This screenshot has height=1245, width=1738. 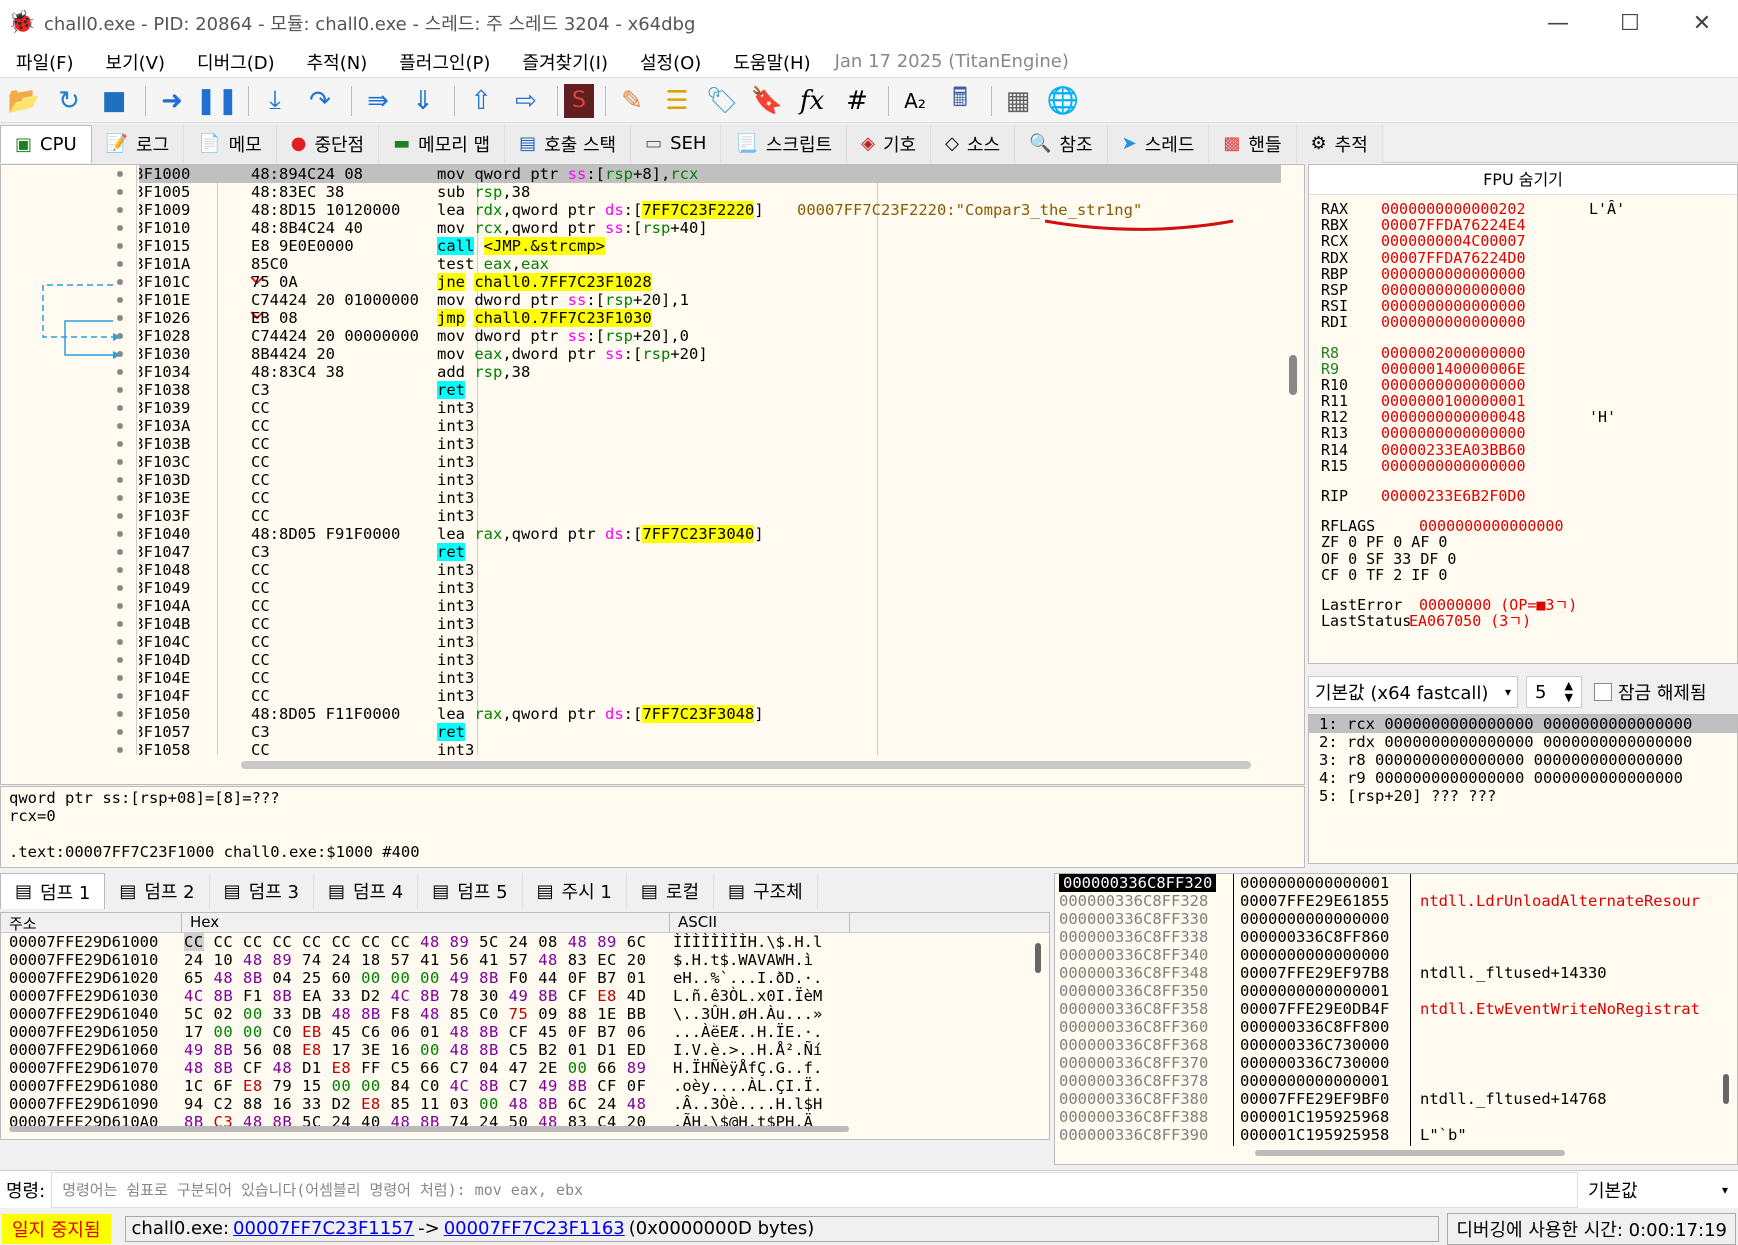 What do you see at coordinates (1396, 1063) in the screenshot?
I see `stack-row: 000000336C8FF370 000000336C730000` at bounding box center [1396, 1063].